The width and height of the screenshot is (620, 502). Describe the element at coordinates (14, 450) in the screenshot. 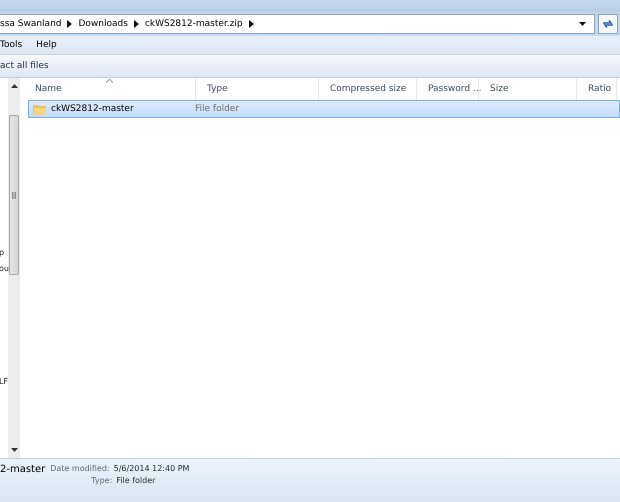

I see `scroll-down-icon` at that location.